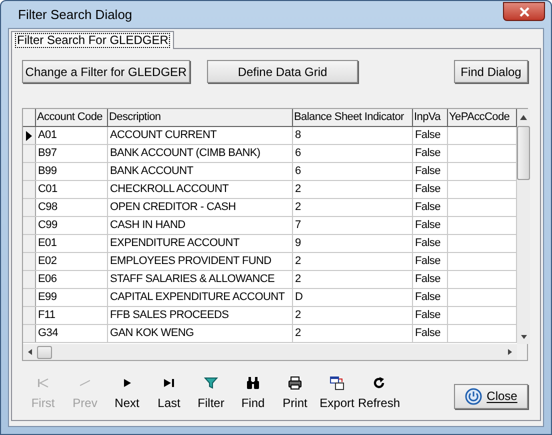 Image resolution: width=552 pixels, height=435 pixels. I want to click on table-cell: C01, so click(48, 189).